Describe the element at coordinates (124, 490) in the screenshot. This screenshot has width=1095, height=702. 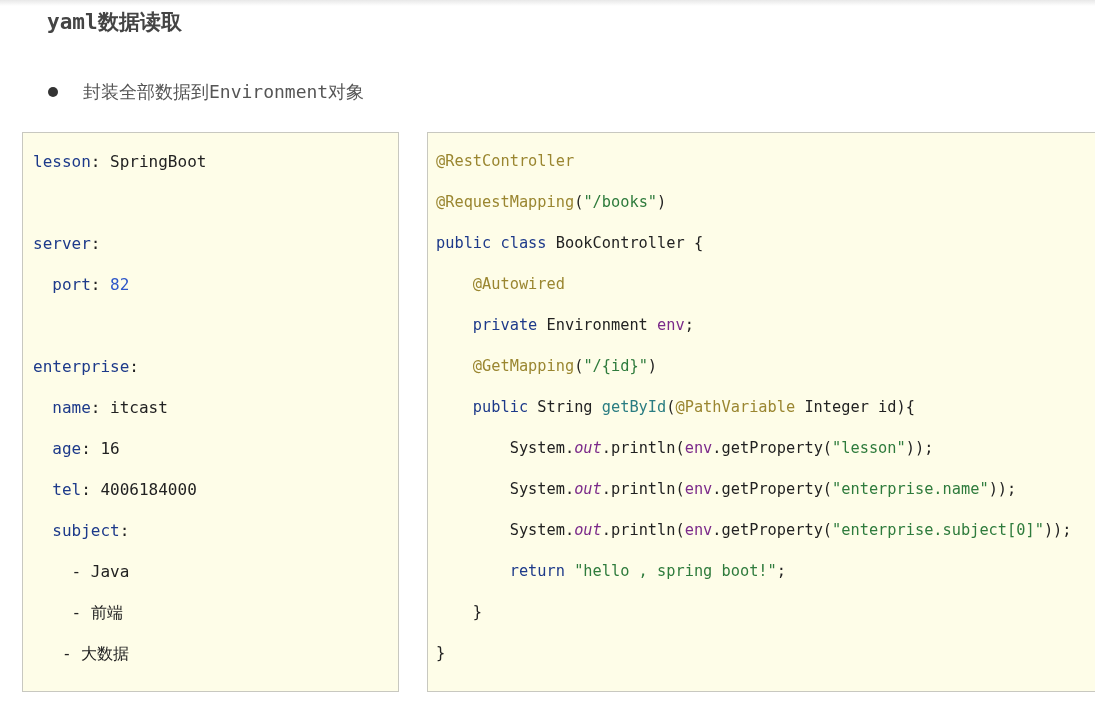
I see `code-line: tel: 4006184000` at that location.